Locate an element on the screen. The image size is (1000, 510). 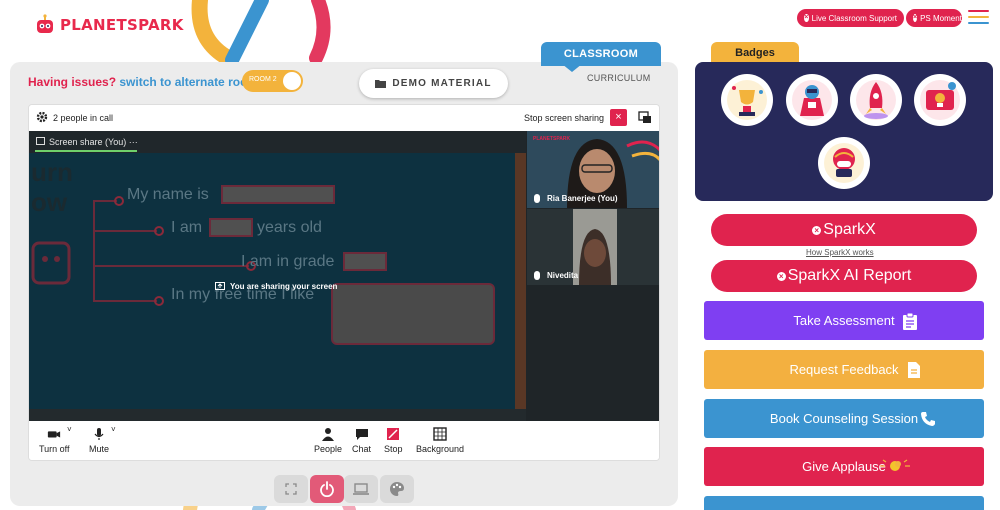
request-feedback-button: Request Feedback is located at coordinates (844, 369).